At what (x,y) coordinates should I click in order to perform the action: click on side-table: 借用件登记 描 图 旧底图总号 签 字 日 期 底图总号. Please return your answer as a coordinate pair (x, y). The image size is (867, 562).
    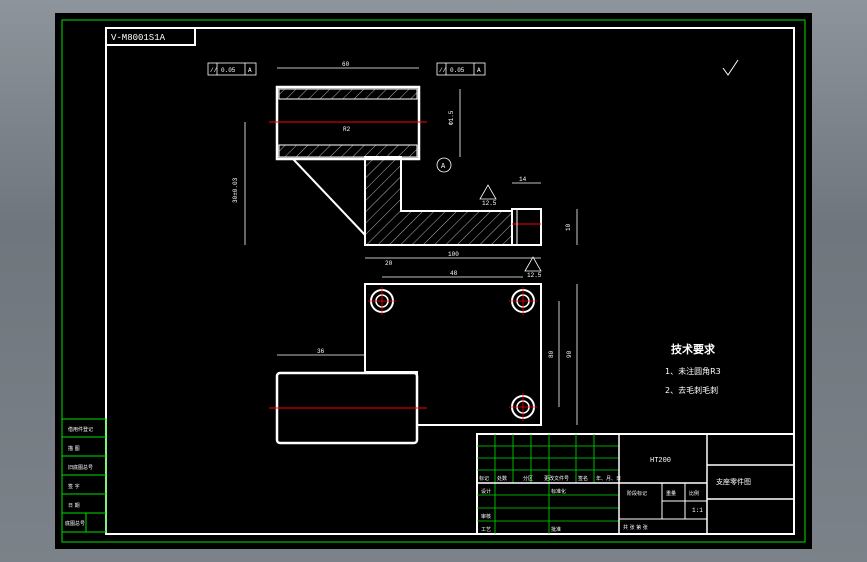
    Looking at the image, I should click on (84, 475).